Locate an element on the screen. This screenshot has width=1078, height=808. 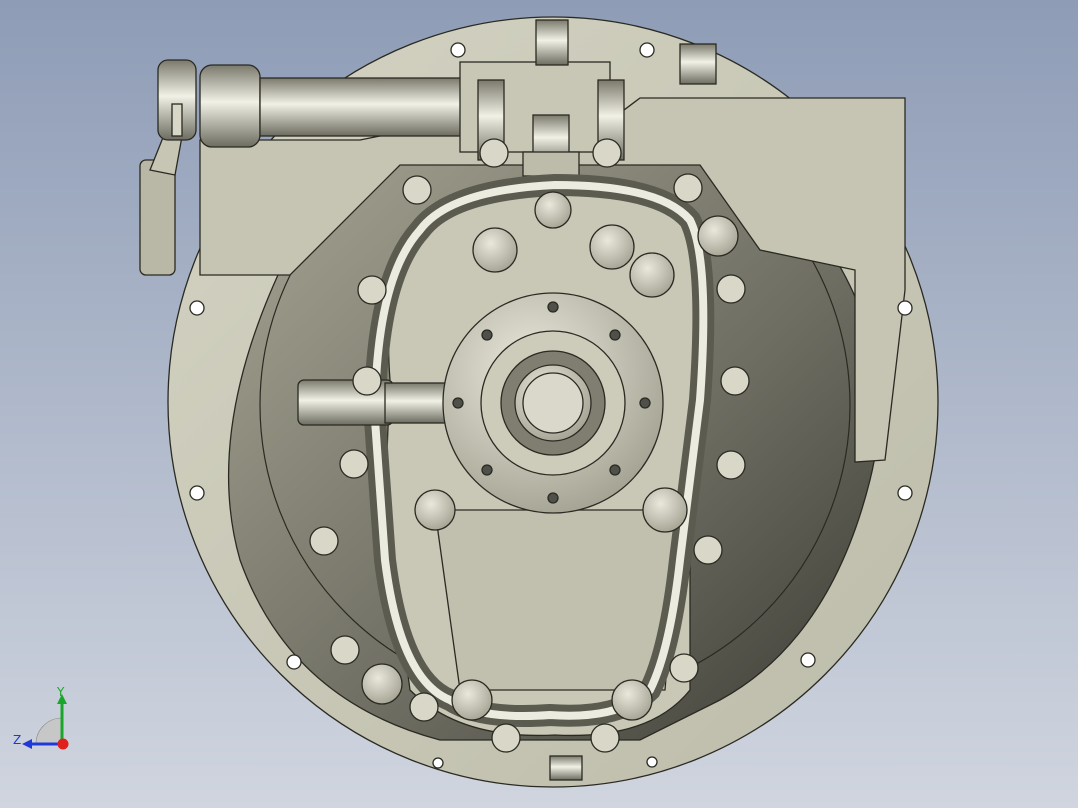
rod-cylinder is located at coordinates (230, 106).